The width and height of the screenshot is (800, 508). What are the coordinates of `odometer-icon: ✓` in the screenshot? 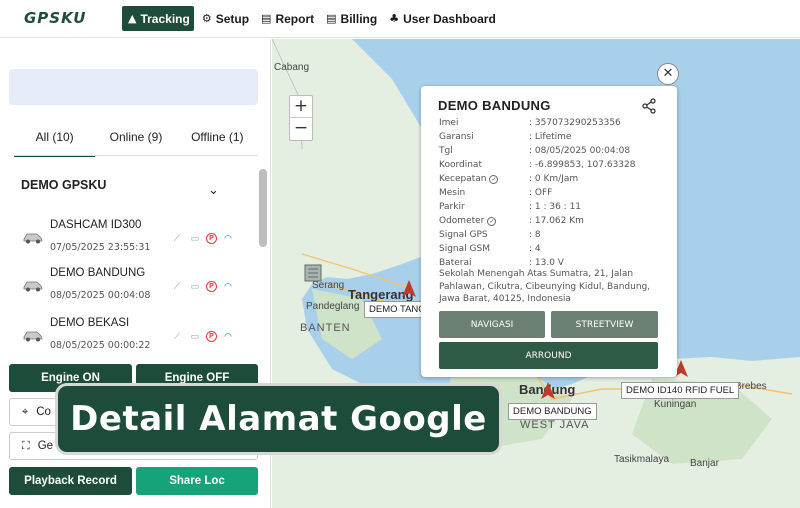 It's located at (492, 221).